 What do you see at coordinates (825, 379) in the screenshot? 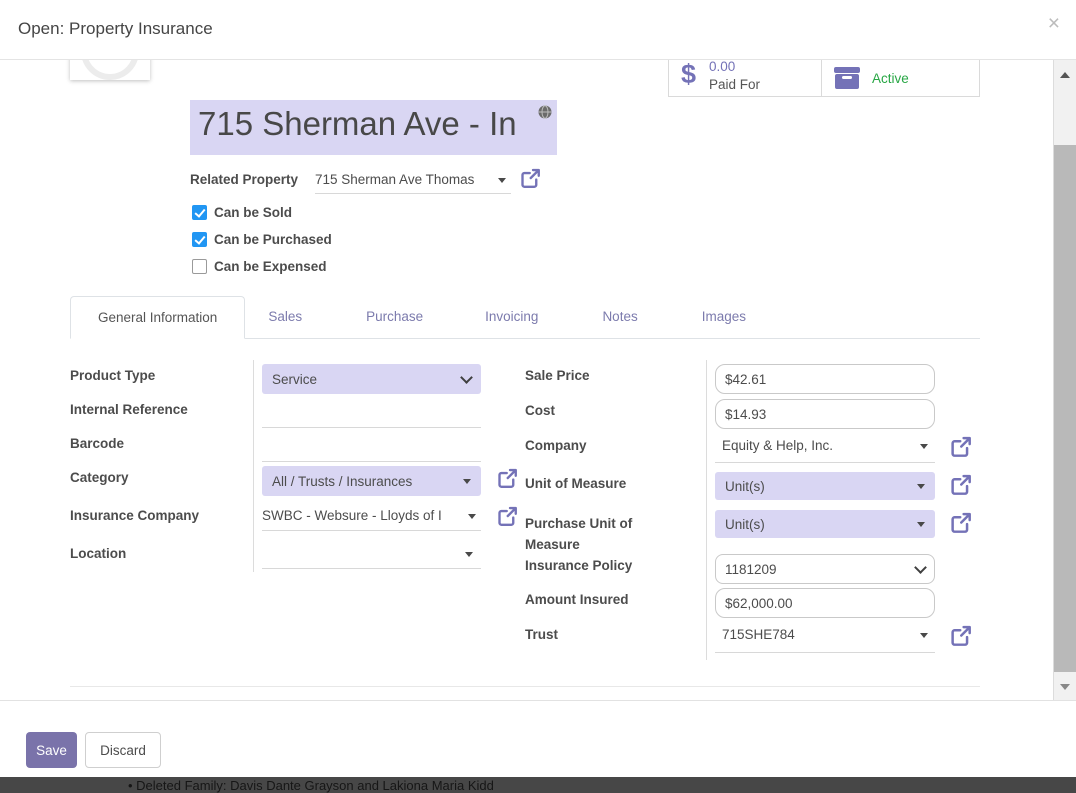
I see `sale-price-input: $42.61` at bounding box center [825, 379].